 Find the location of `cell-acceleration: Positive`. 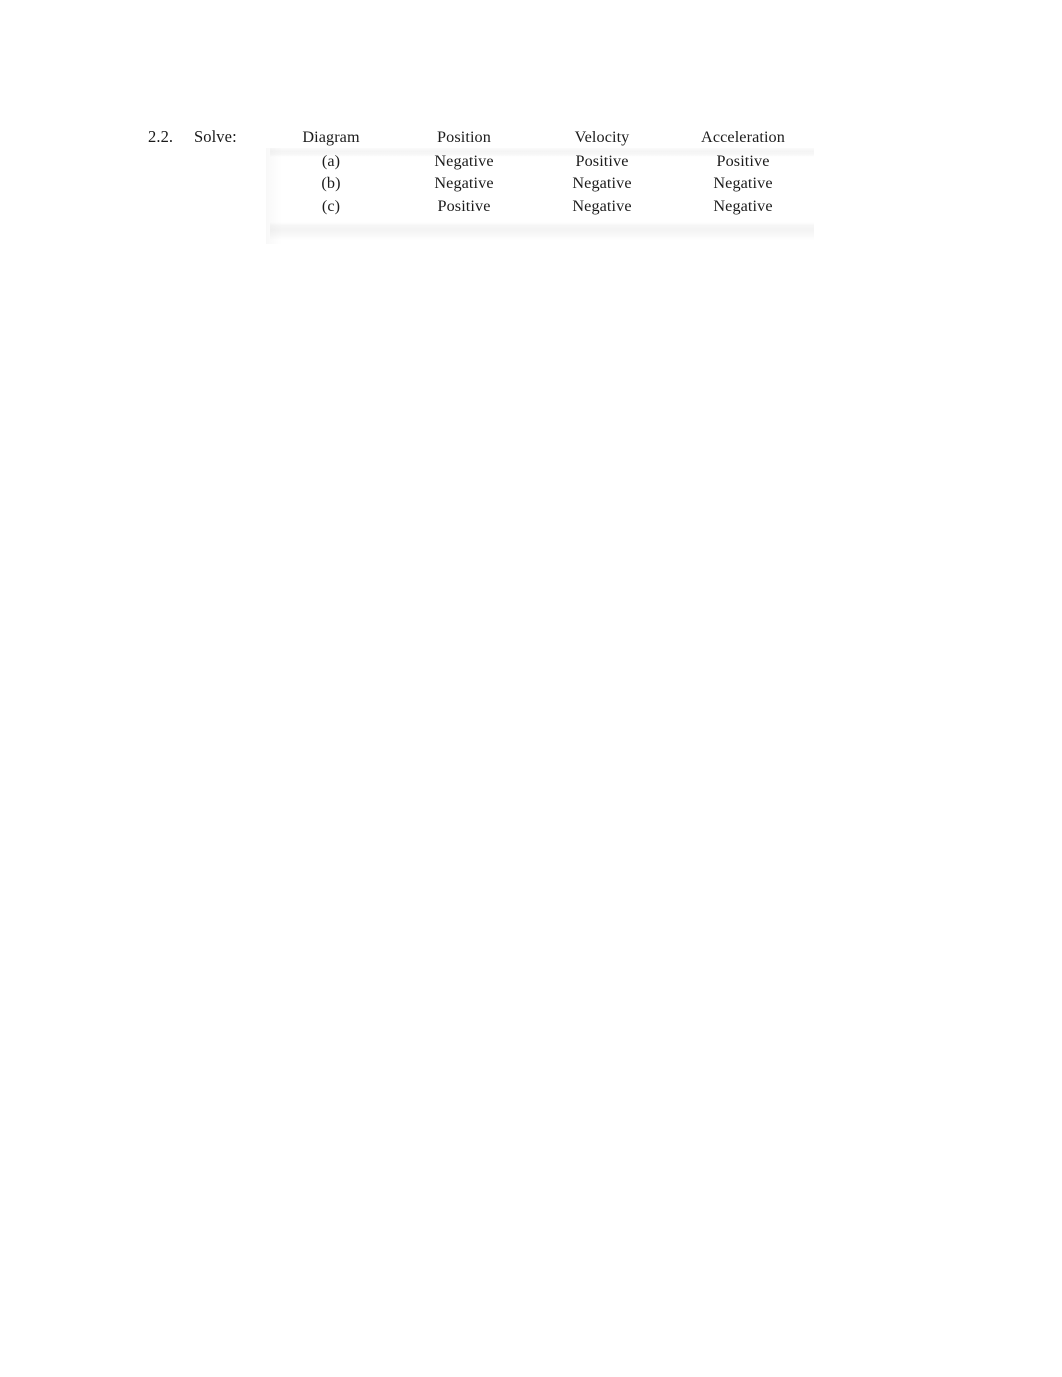

cell-acceleration: Positive is located at coordinates (743, 160).